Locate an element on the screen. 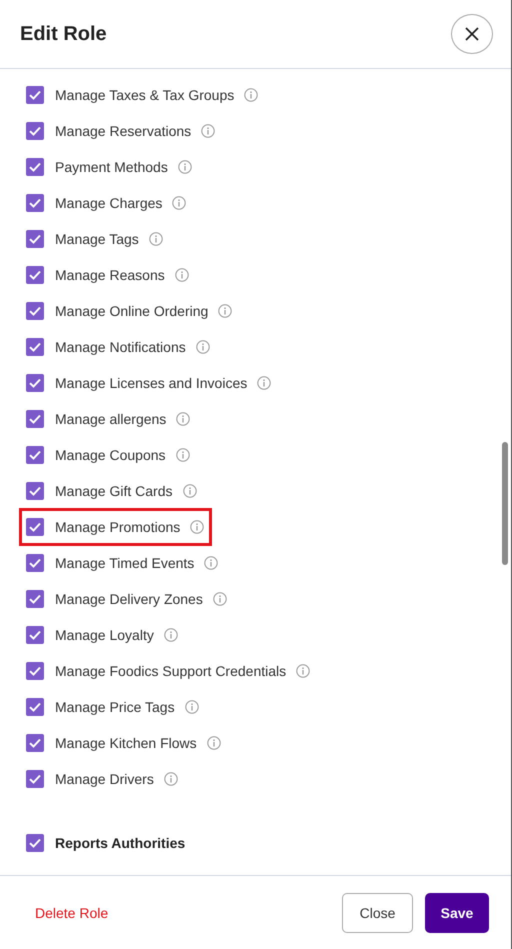 The height and width of the screenshot is (949, 512). permission-label: Manage Licenses and Invoices is located at coordinates (151, 383).